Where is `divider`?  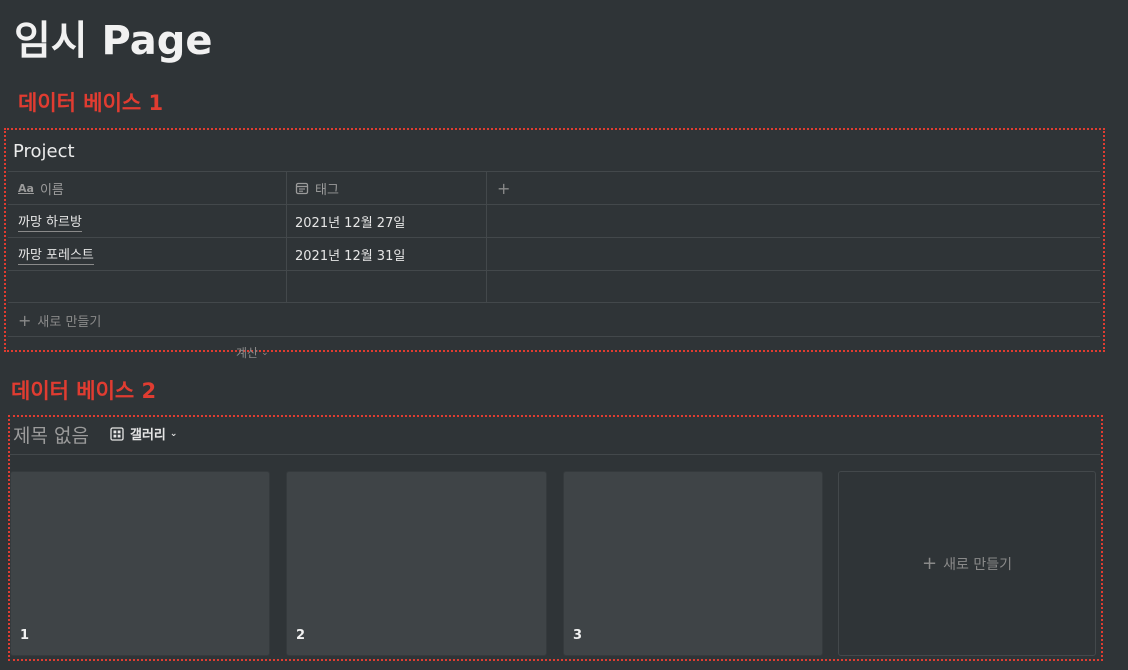
divider is located at coordinates (555, 454).